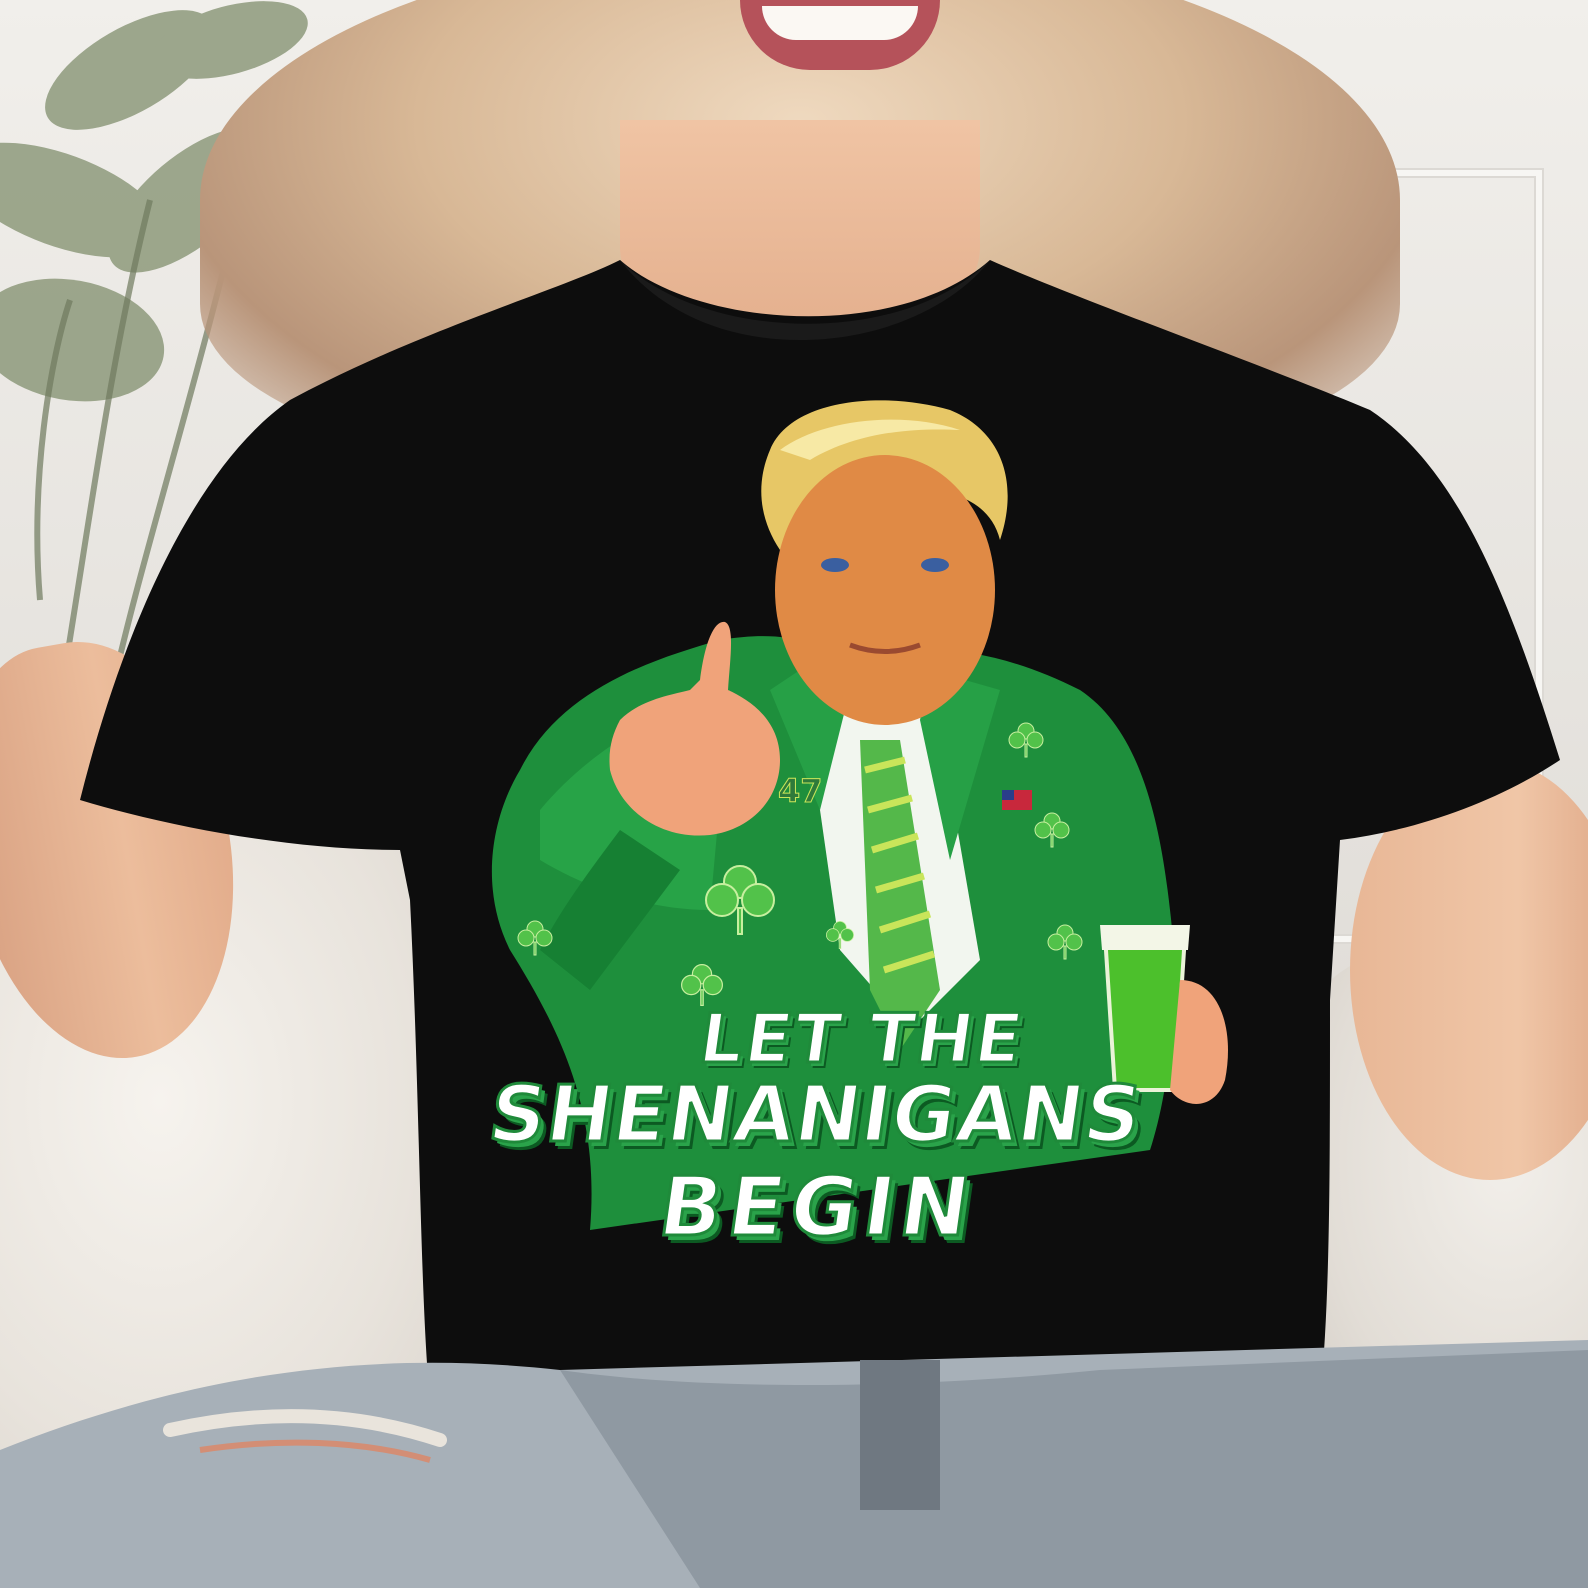 Image resolution: width=1588 pixels, height=1588 pixels. I want to click on holding-hand, so click(1199, 1042).